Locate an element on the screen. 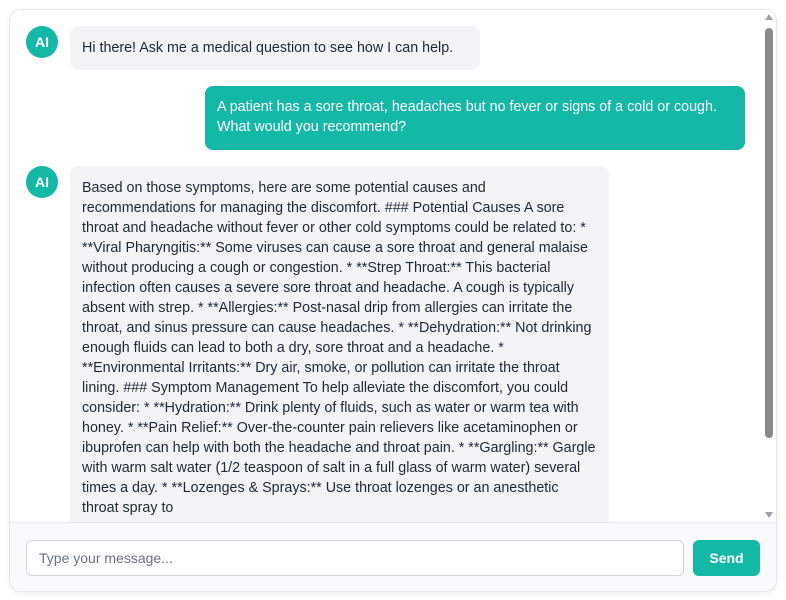 The image size is (786, 600). message-composer: Send is located at coordinates (393, 556).